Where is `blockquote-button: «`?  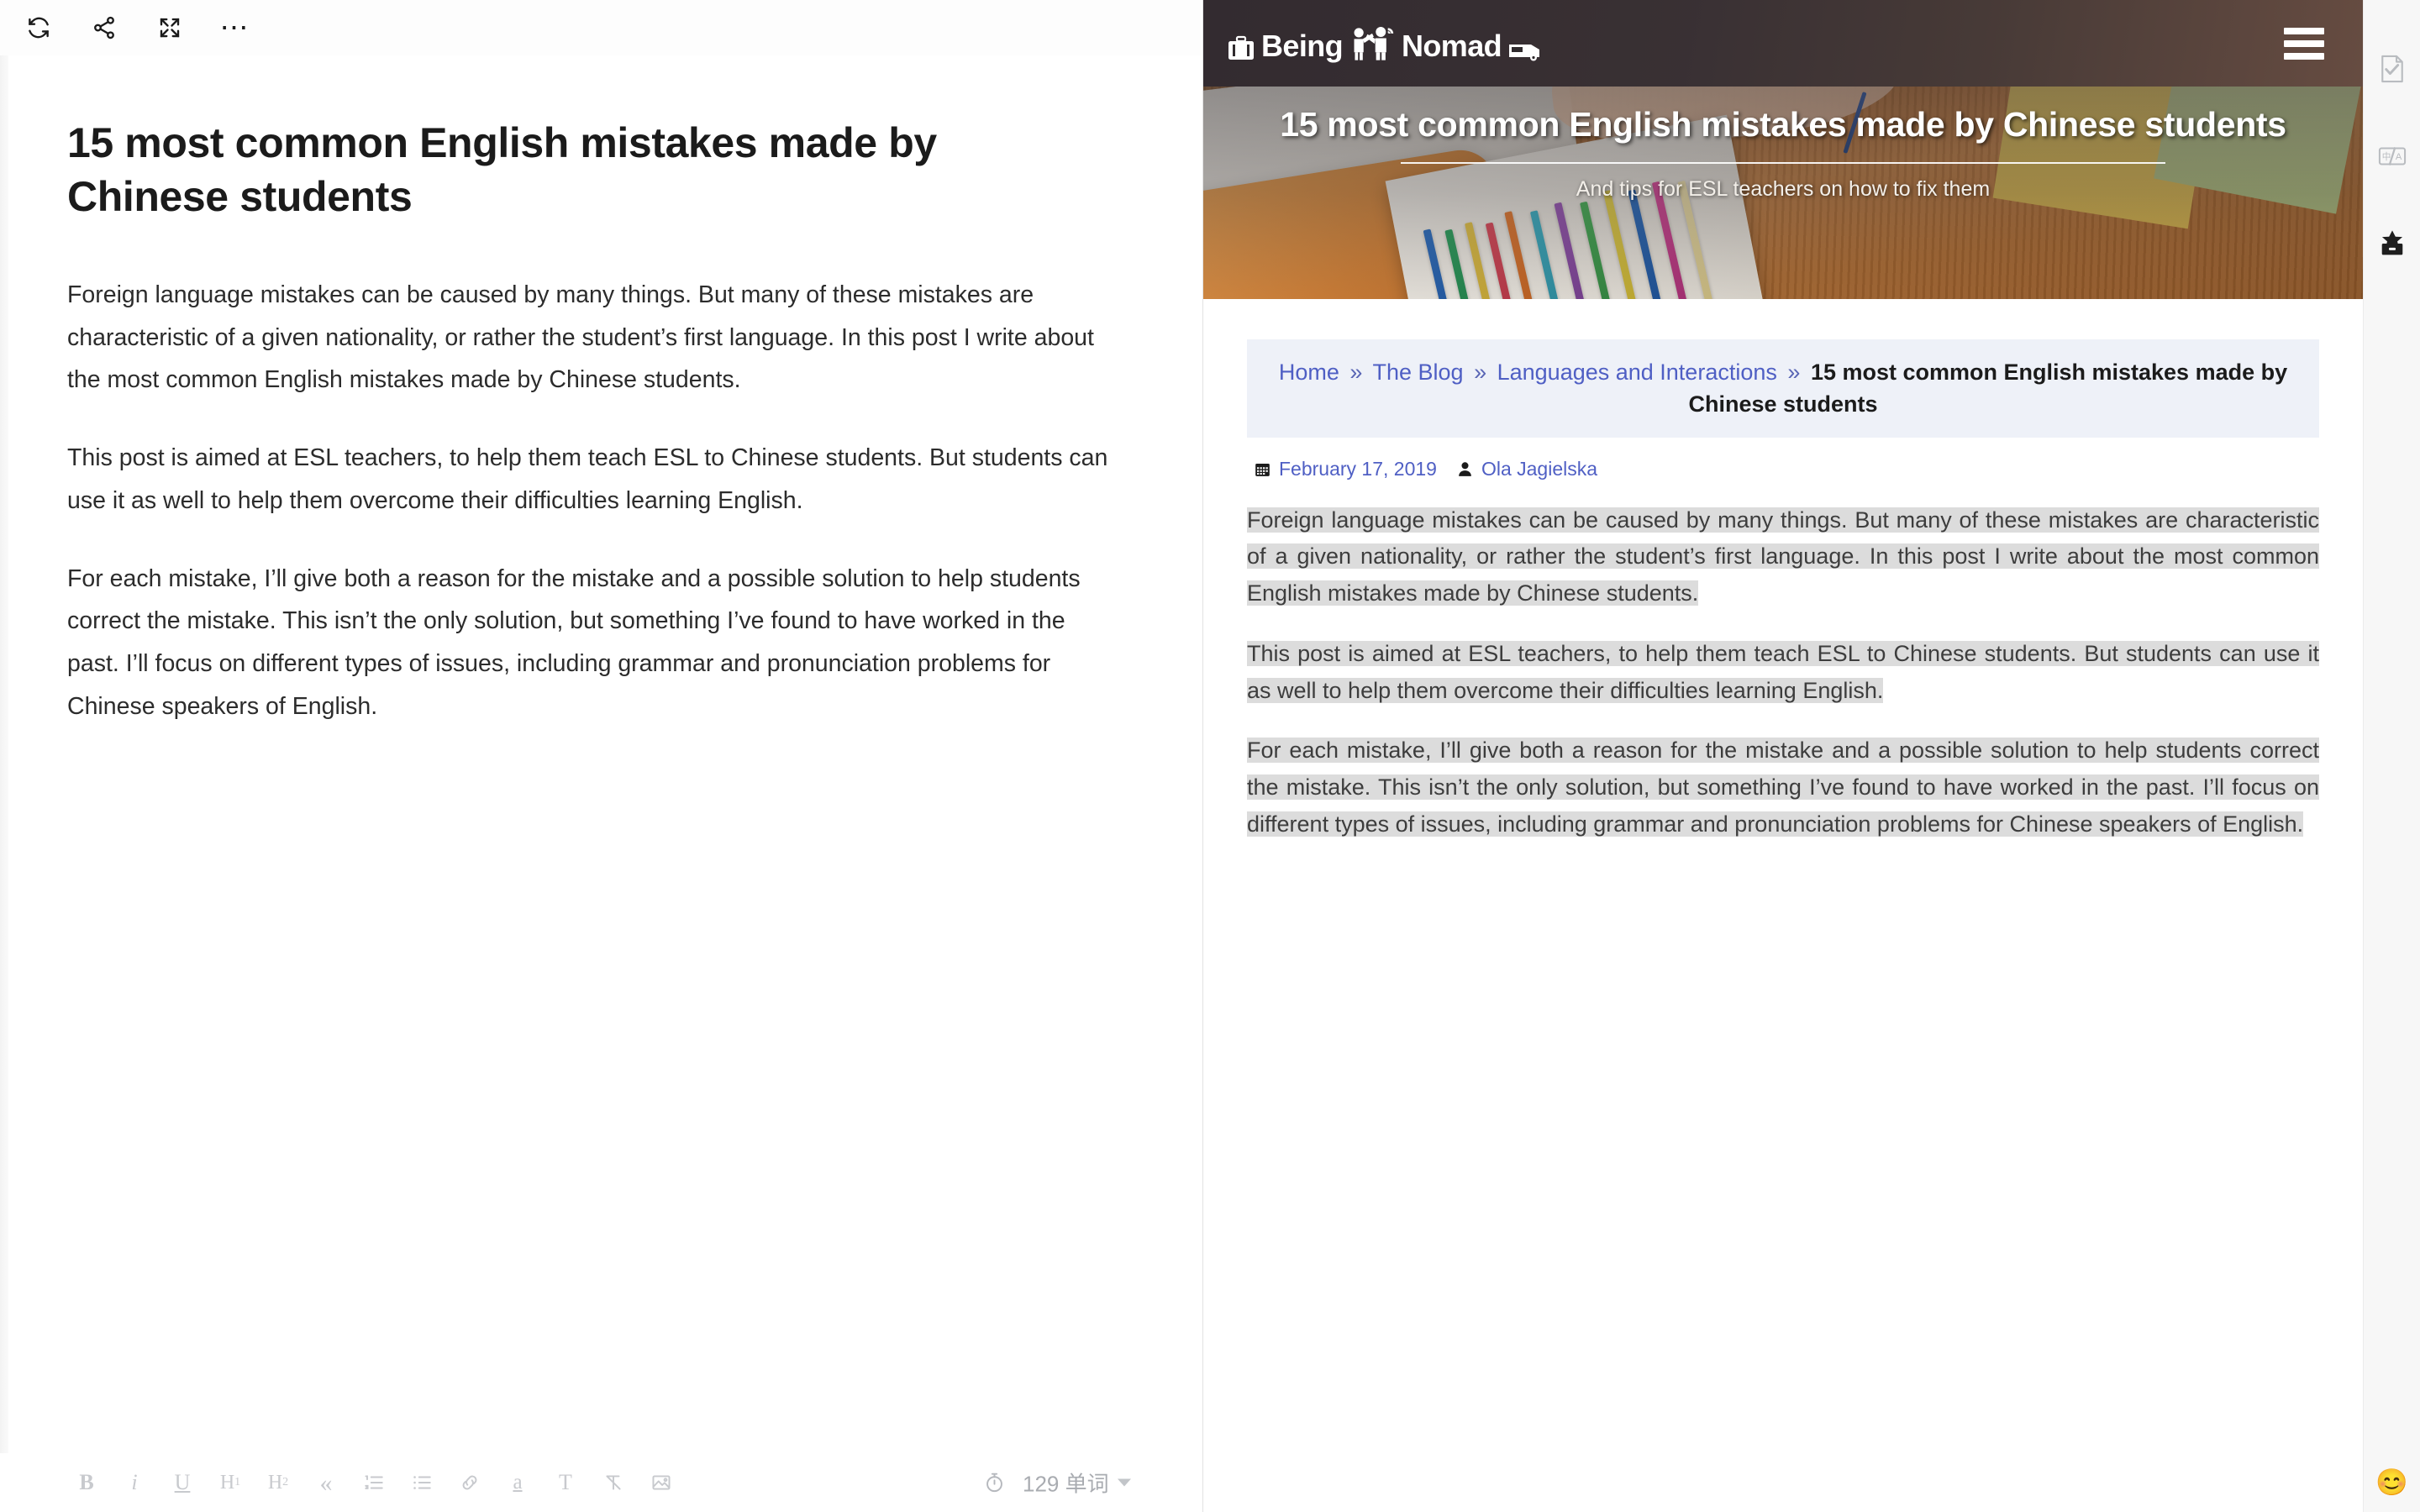
blockquote-button: « is located at coordinates (326, 1482).